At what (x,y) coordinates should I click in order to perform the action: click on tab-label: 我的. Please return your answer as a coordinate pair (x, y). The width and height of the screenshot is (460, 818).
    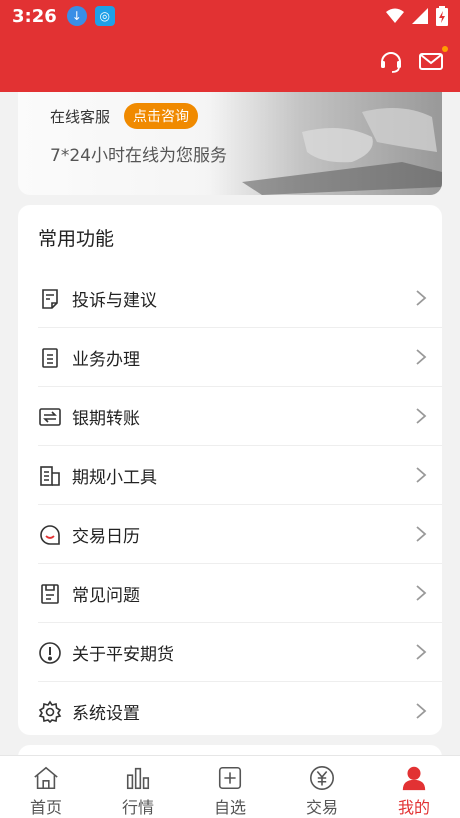
    Looking at the image, I should click on (413, 807).